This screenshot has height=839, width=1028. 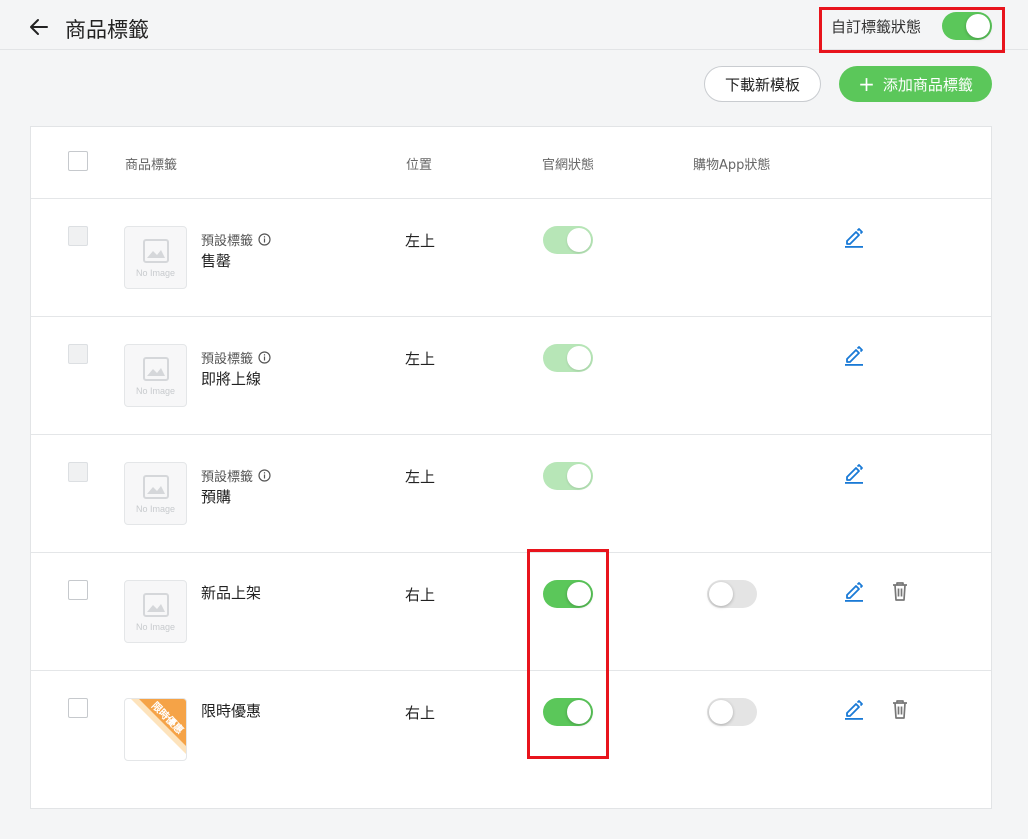 What do you see at coordinates (568, 165) in the screenshot?
I see `column-header-web-status: 官網狀態` at bounding box center [568, 165].